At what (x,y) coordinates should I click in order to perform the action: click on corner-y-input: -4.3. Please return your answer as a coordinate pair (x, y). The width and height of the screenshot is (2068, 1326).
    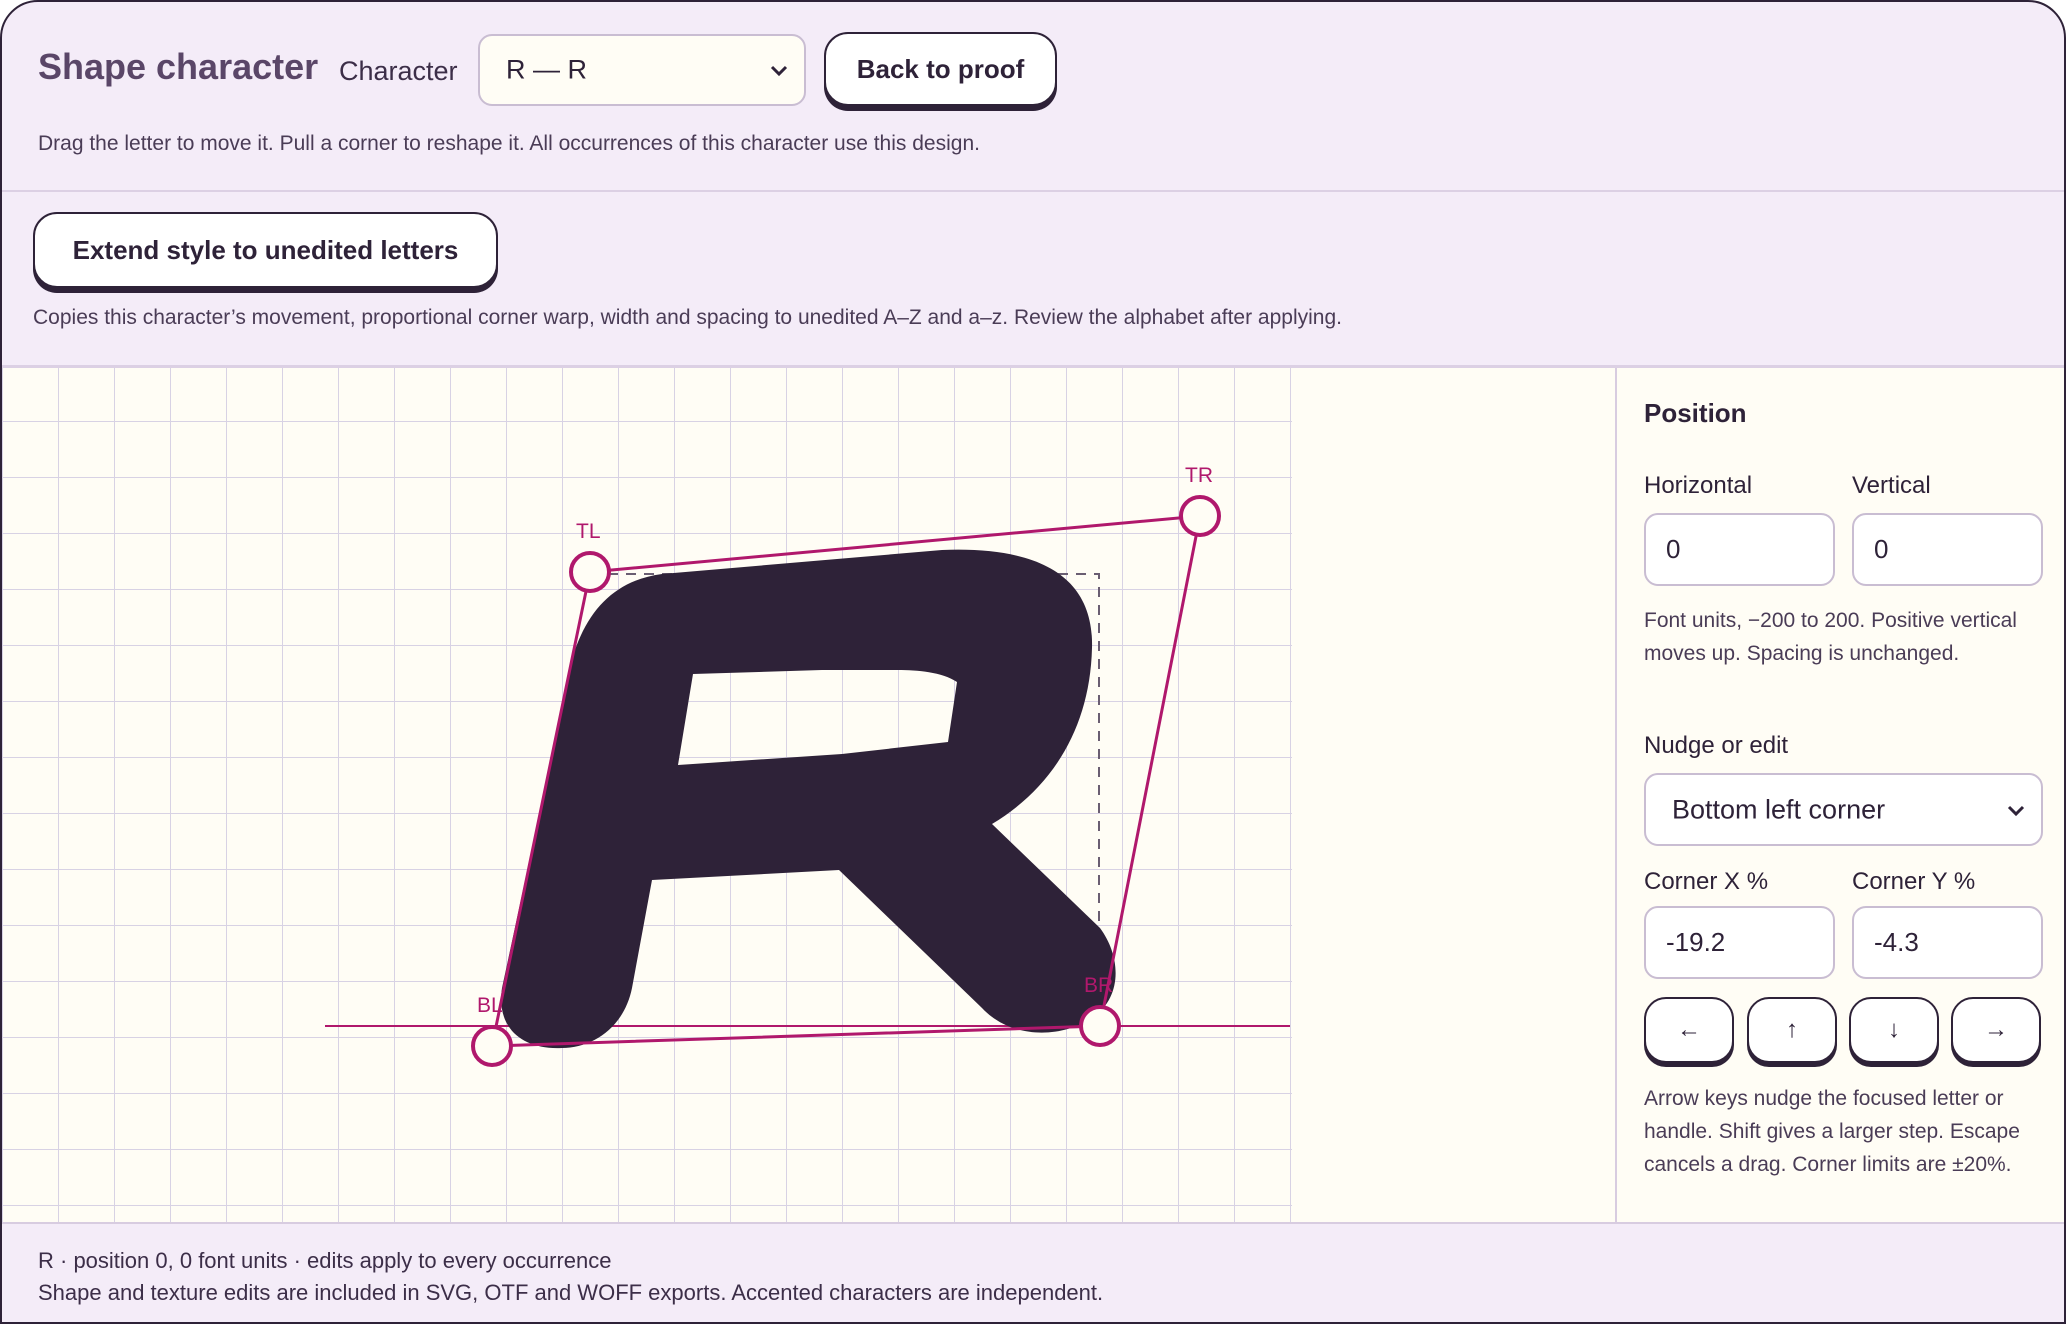
    Looking at the image, I should click on (1947, 942).